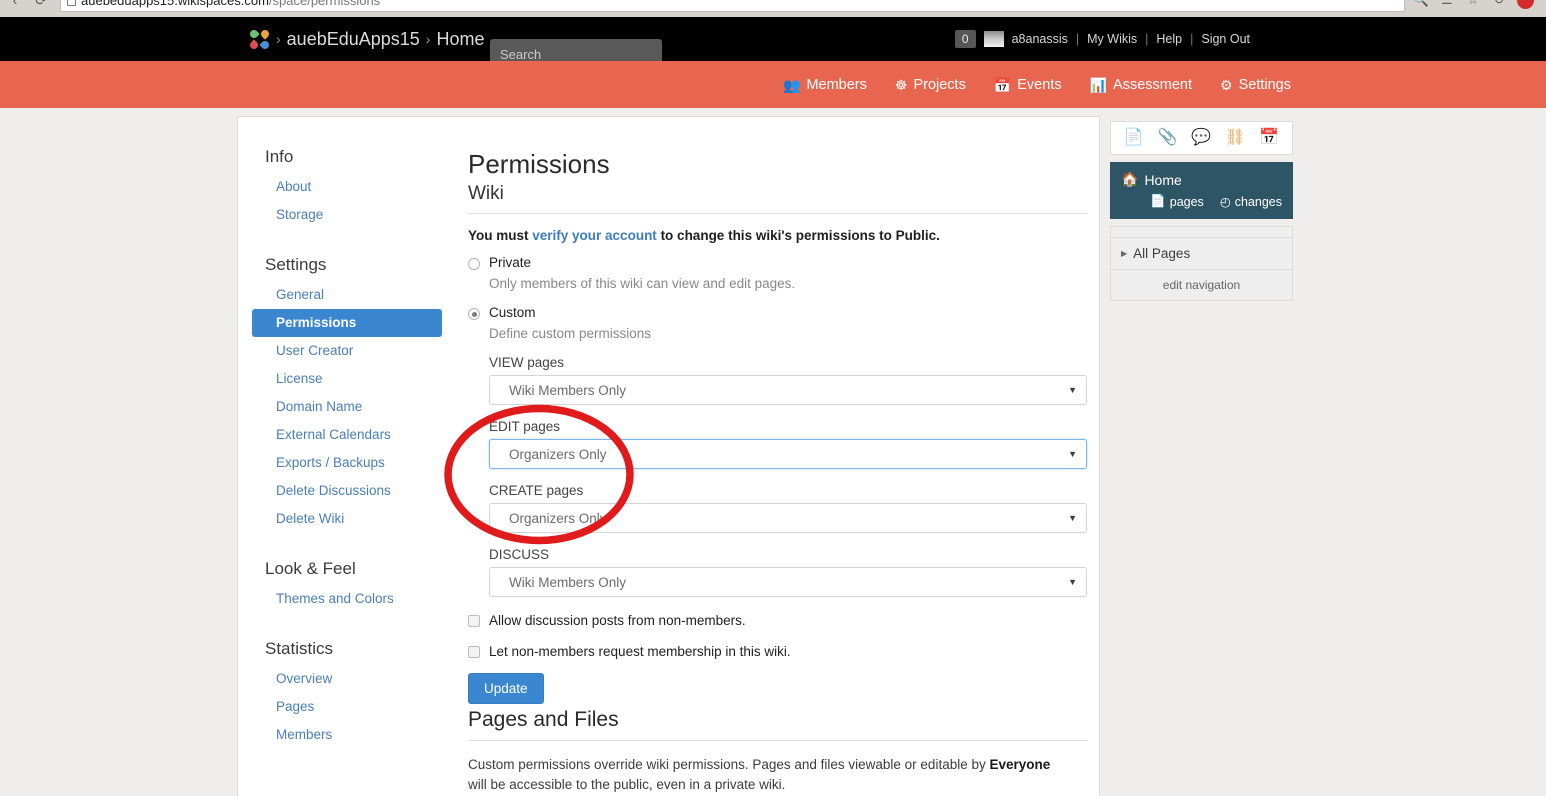  What do you see at coordinates (1447, 4) in the screenshot?
I see `reader-mode-icon: ☰` at bounding box center [1447, 4].